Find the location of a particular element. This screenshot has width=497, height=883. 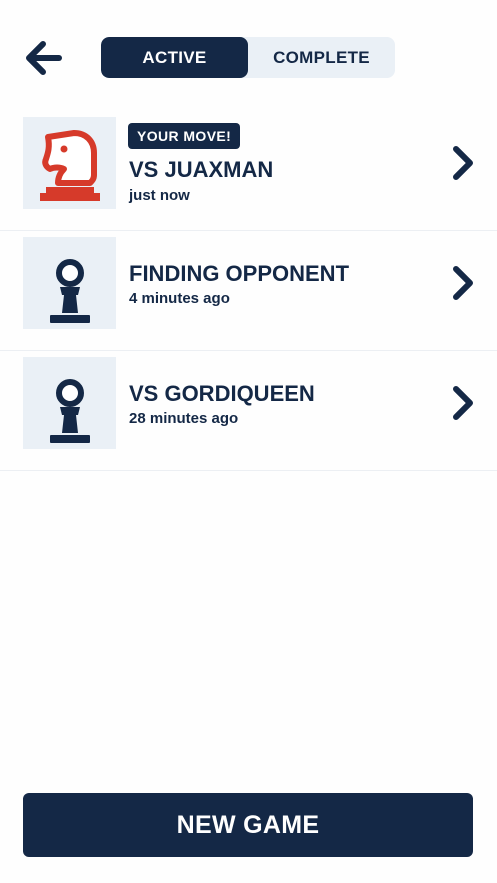

game-title: VS GORDIQUEEN is located at coordinates (222, 393).